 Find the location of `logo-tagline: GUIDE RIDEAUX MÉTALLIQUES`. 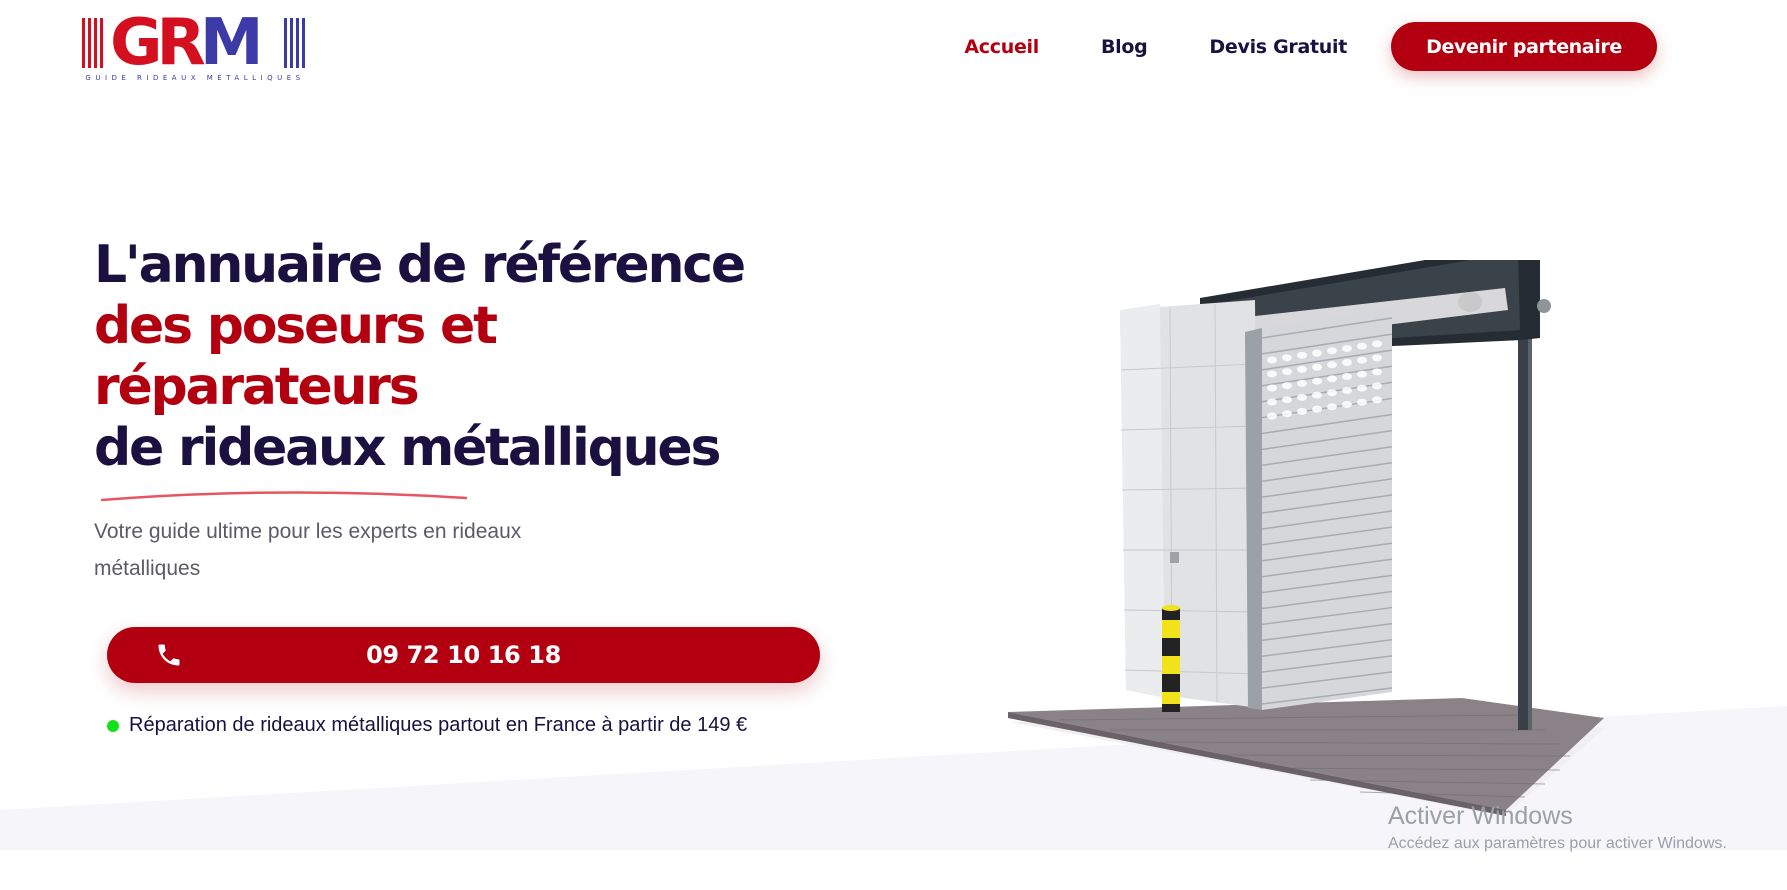

logo-tagline: GUIDE RIDEAUX MÉTALLIQUES is located at coordinates (195, 78).